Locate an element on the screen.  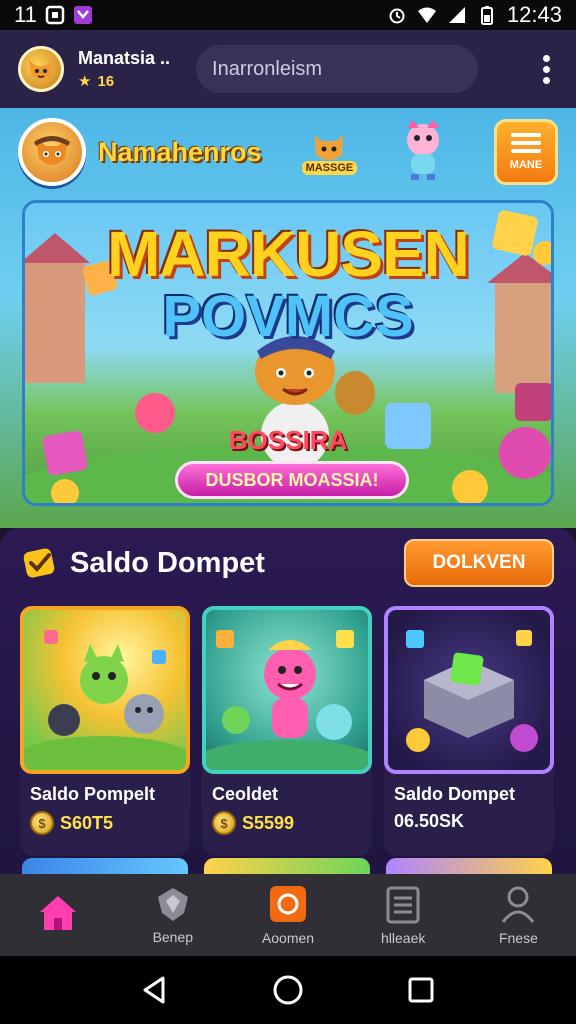
pink-character-icon is located at coordinates (423, 149).